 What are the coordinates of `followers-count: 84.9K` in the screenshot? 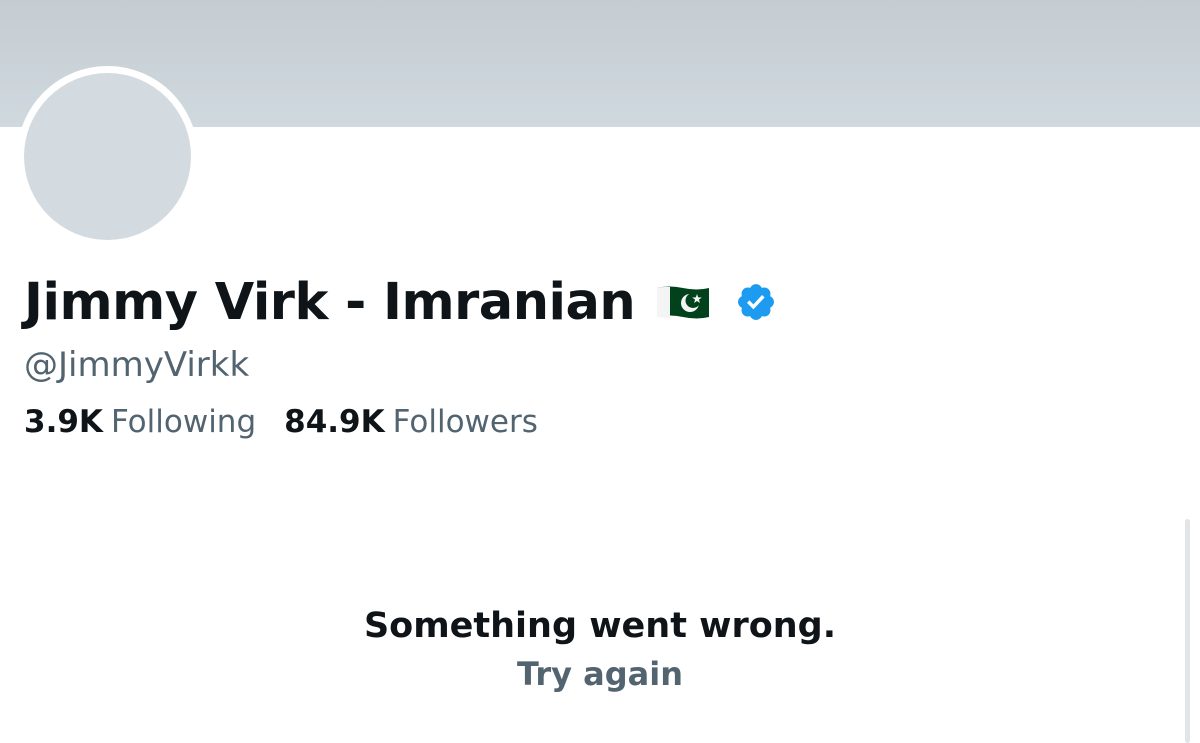 It's located at (334, 422).